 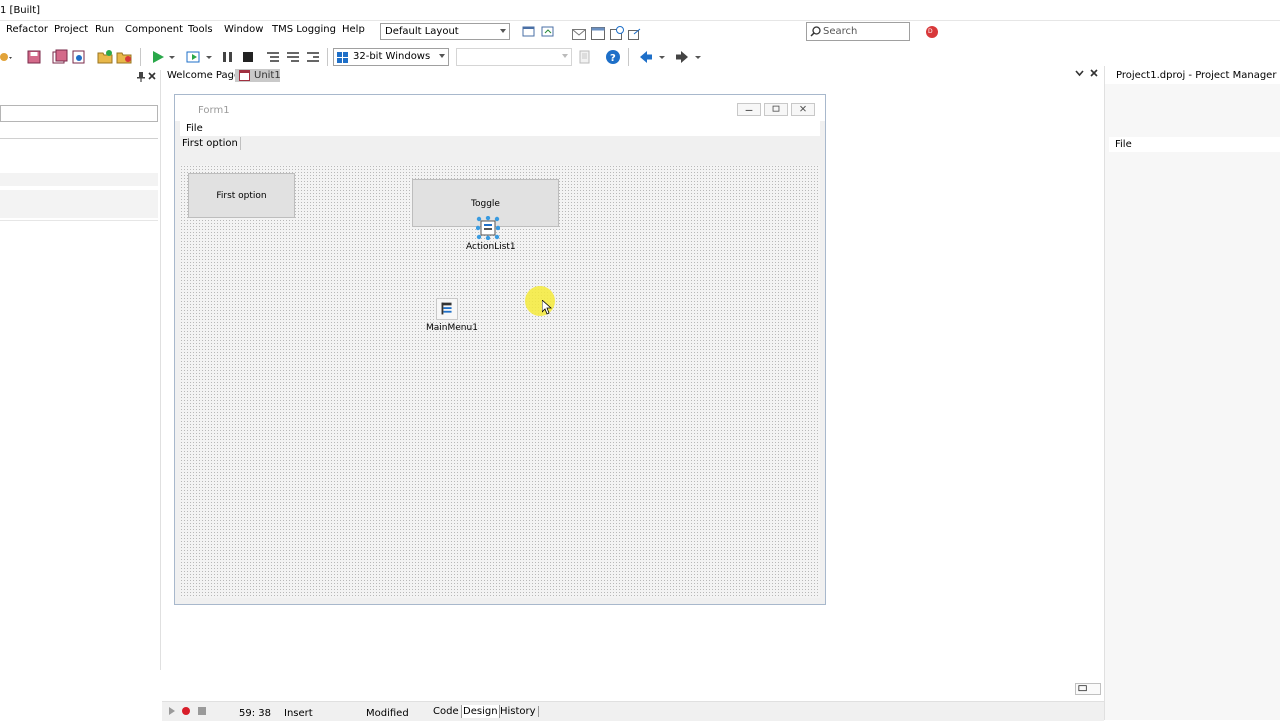 I want to click on layout-toggle-icon, so click(x=1088, y=689).